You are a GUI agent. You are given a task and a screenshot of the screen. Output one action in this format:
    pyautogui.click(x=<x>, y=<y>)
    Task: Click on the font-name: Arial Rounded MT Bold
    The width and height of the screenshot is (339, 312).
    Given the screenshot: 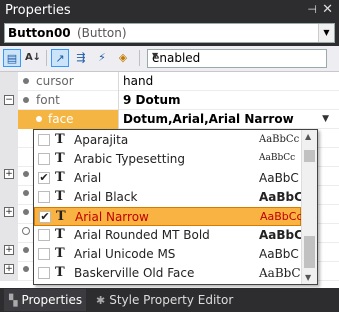 What is the action you would take?
    pyautogui.click(x=142, y=235)
    